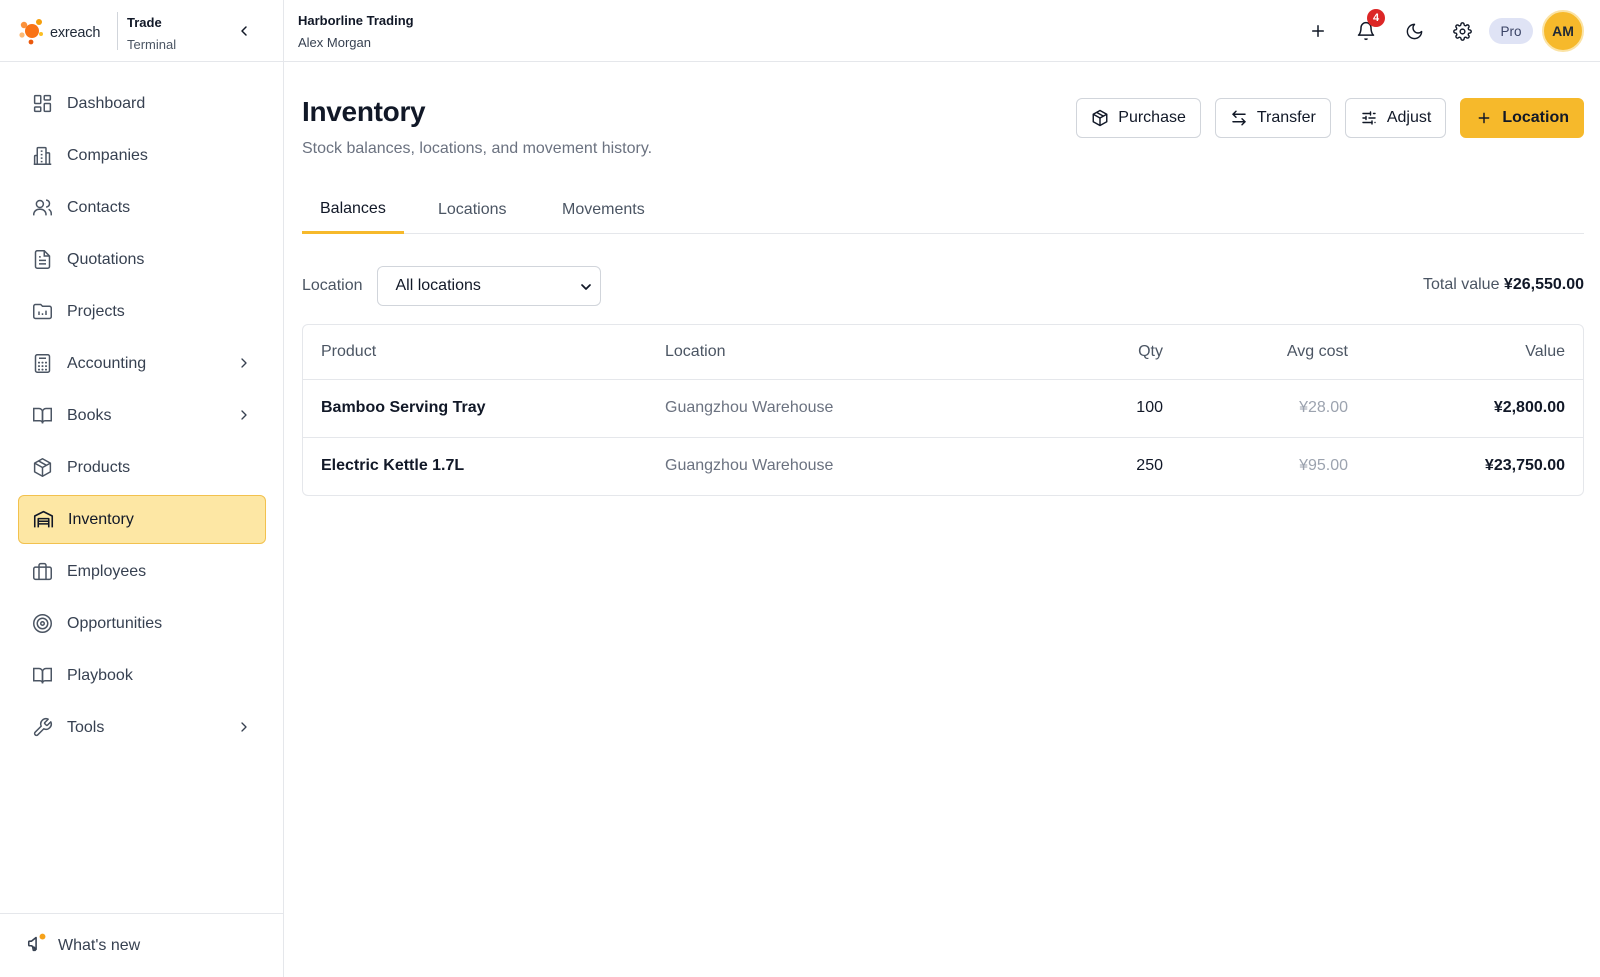 This screenshot has height=977, width=1600. Describe the element at coordinates (142, 571) in the screenshot. I see `sidebar-item-employees: Employees` at that location.